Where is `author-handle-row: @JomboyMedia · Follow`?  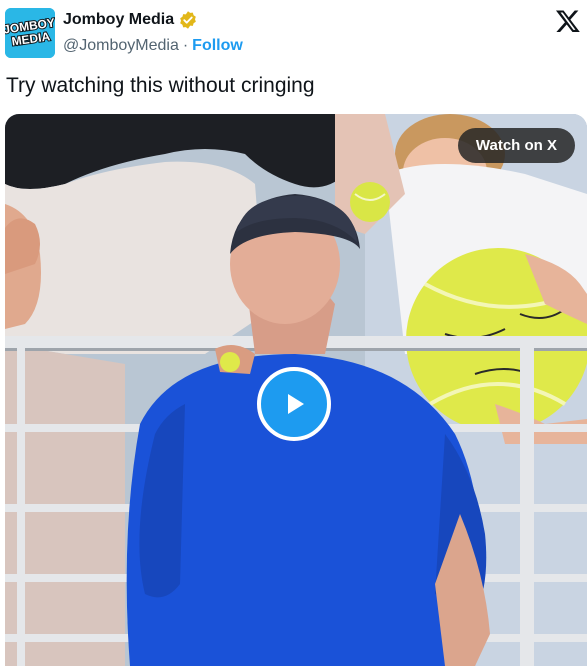
author-handle-row: @JomboyMedia · Follow is located at coordinates (153, 46).